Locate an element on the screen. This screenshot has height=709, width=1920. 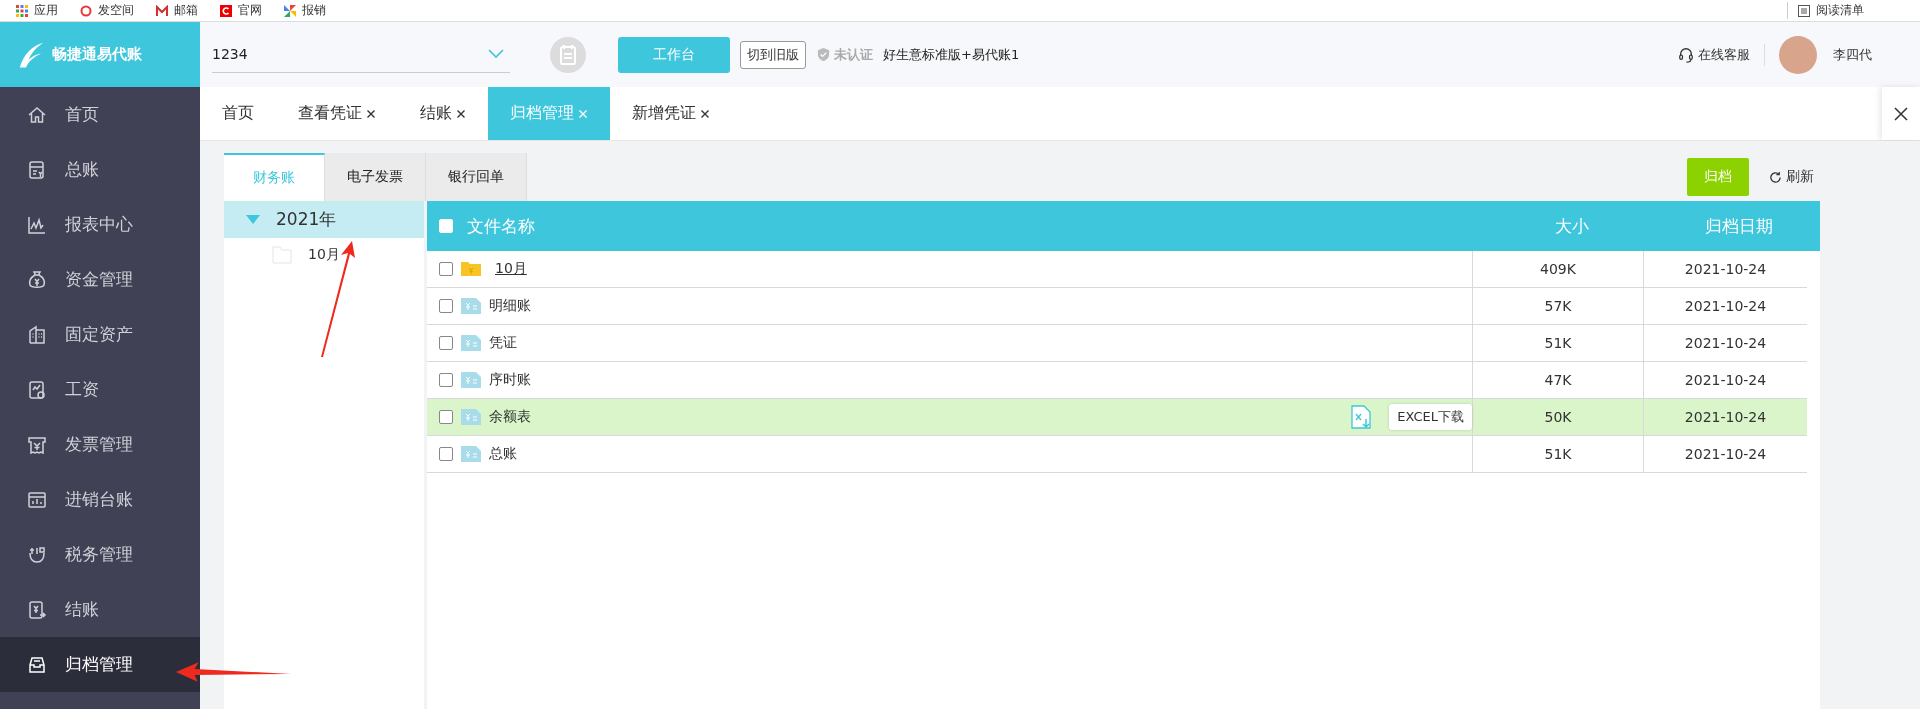
excel-download-icon is located at coordinates (1361, 417).